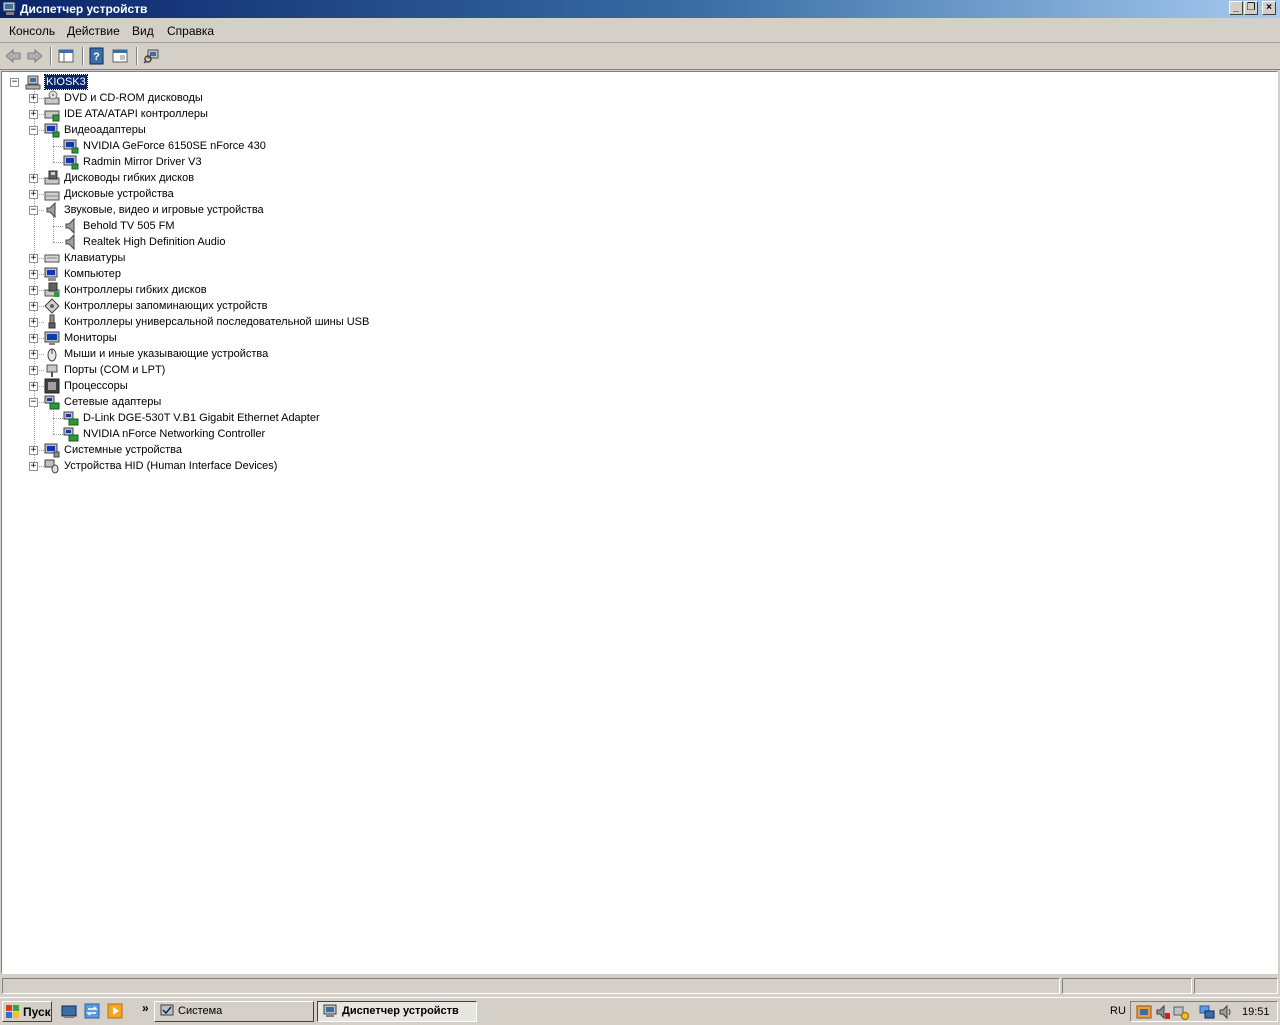 Image resolution: width=1280 pixels, height=1025 pixels. What do you see at coordinates (52, 338) in the screenshot?
I see `monitor-icon` at bounding box center [52, 338].